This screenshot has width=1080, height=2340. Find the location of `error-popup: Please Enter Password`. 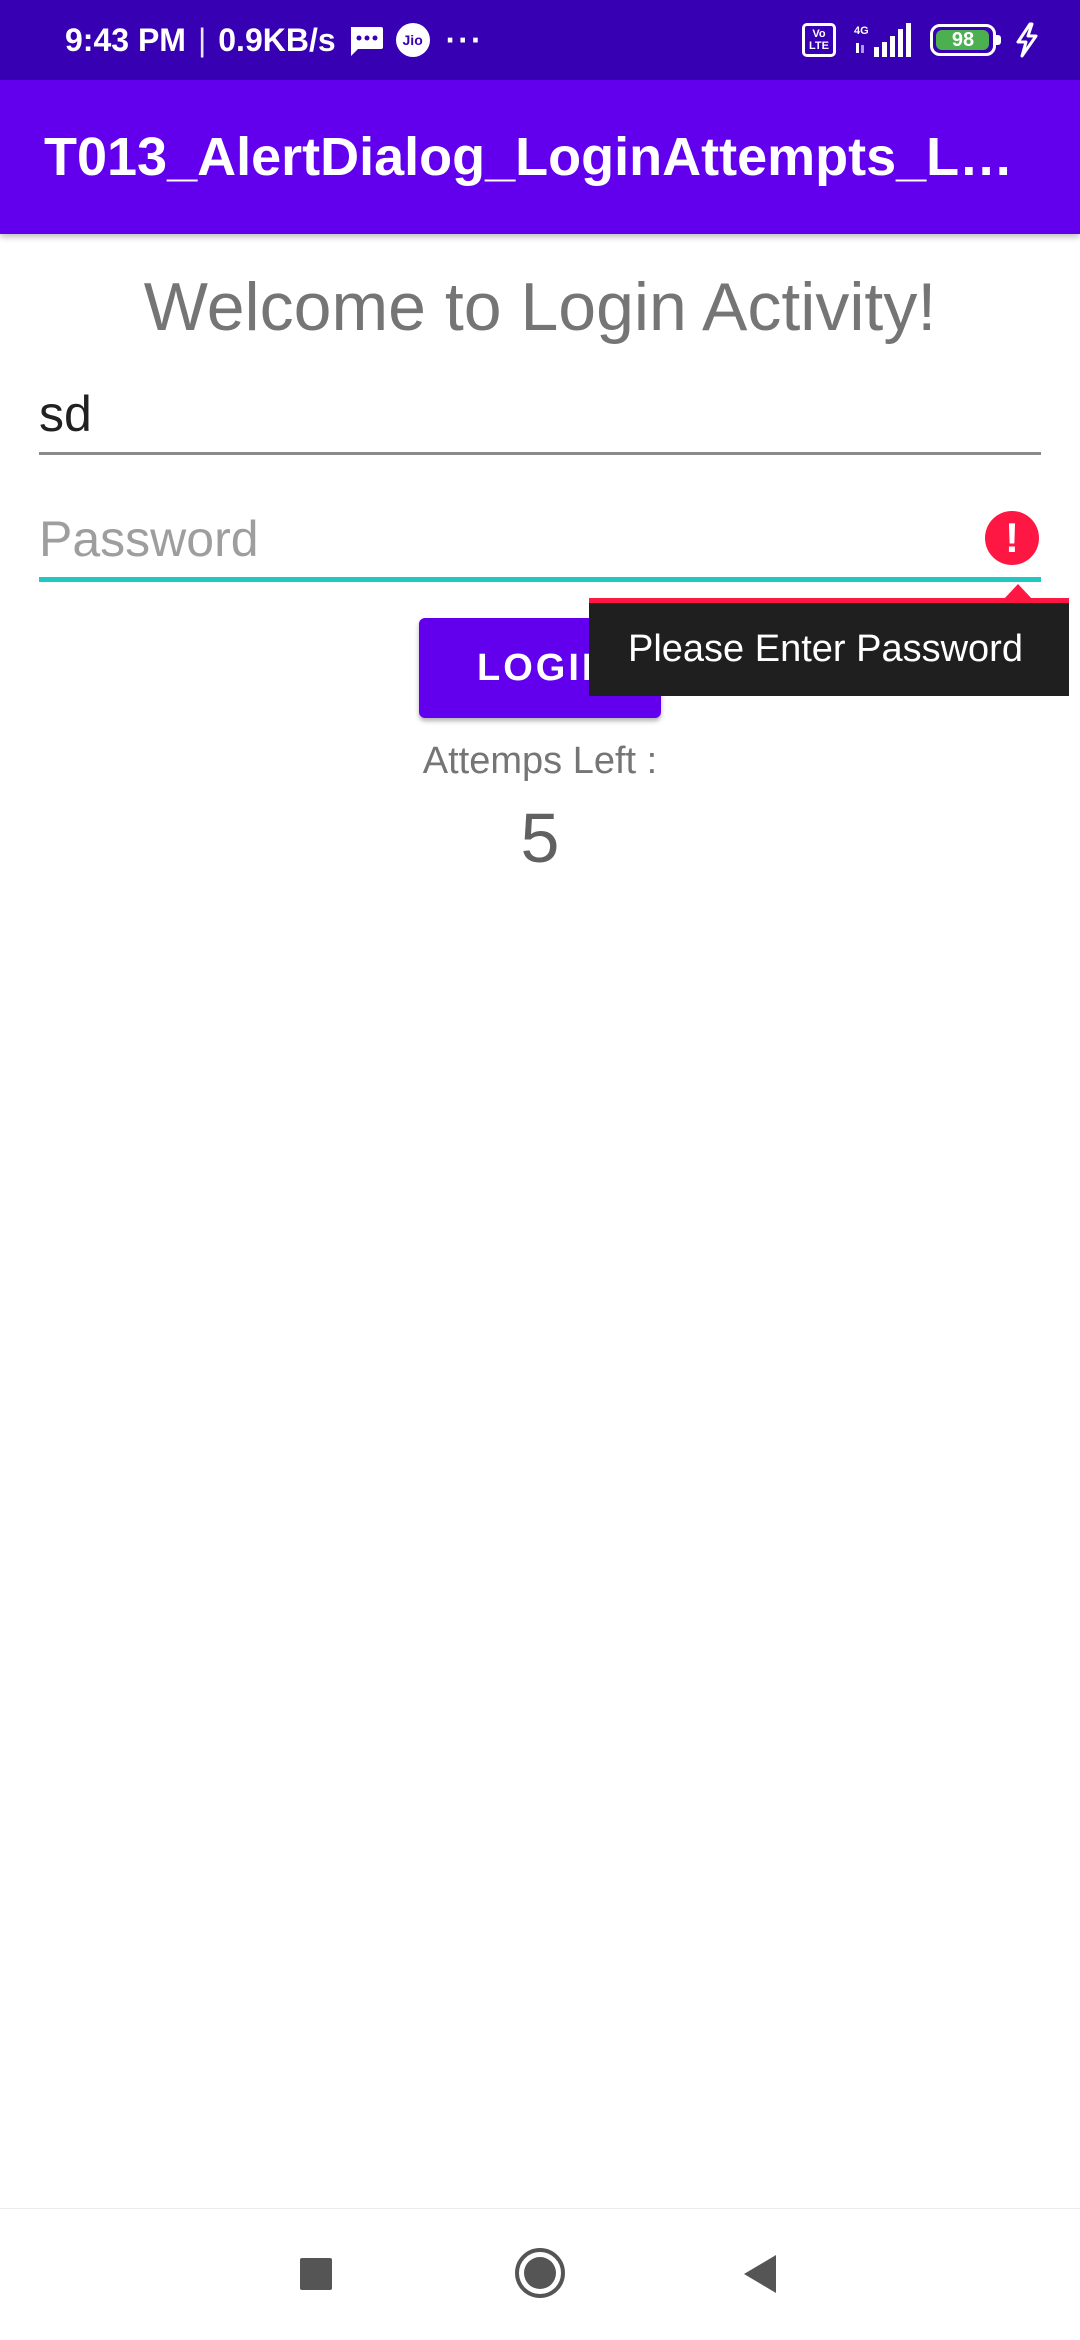

error-popup: Please Enter Password is located at coordinates (829, 647).